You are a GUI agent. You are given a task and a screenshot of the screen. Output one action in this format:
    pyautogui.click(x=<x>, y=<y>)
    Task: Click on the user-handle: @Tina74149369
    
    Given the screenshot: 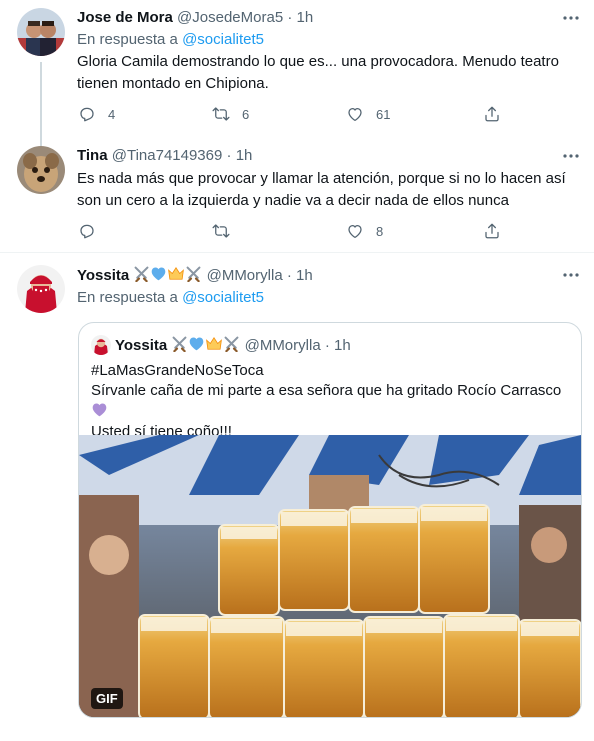 What is the action you would take?
    pyautogui.click(x=167, y=155)
    